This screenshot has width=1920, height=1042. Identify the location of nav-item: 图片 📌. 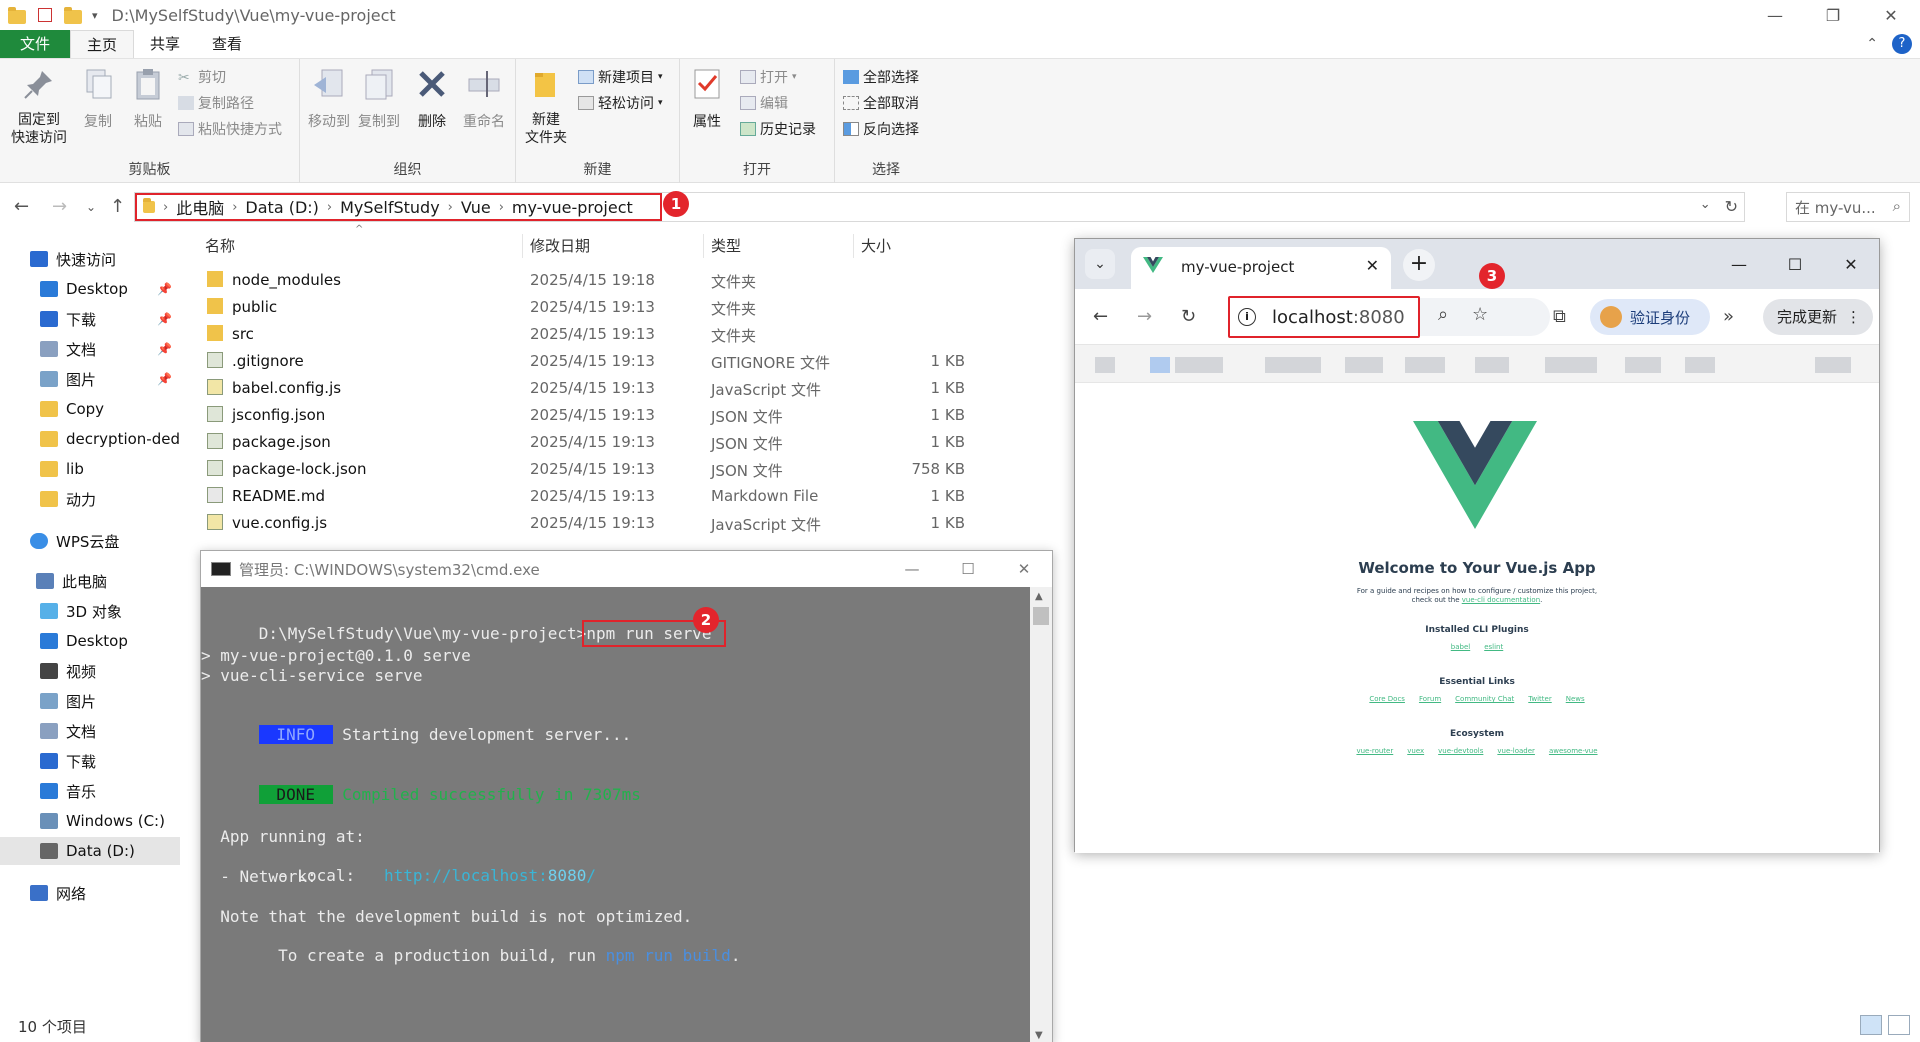
(90, 379).